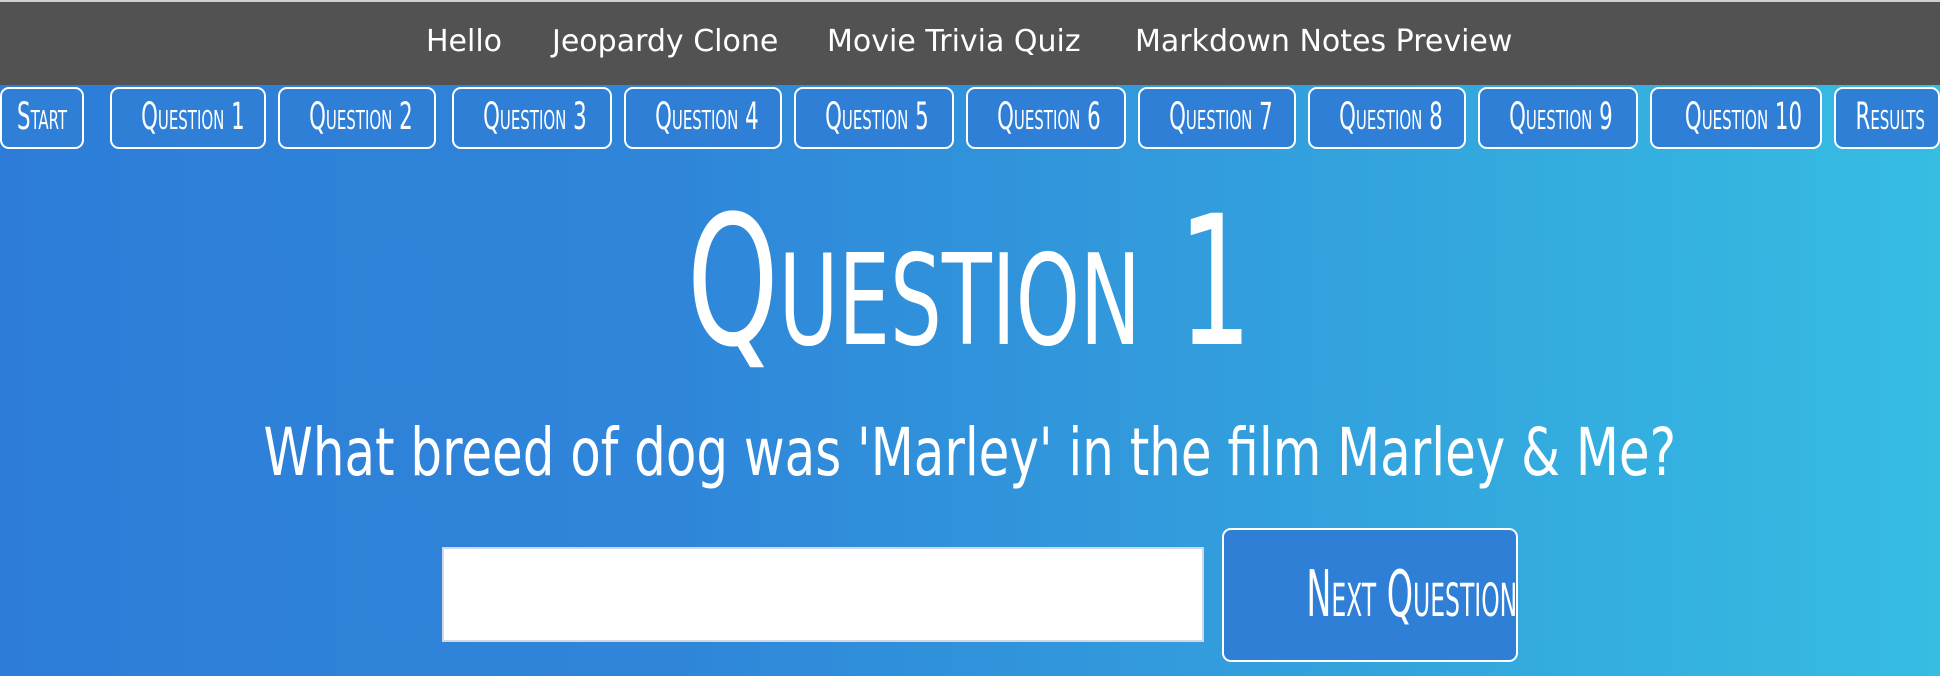 This screenshot has height=676, width=1940. Describe the element at coordinates (193, 116) in the screenshot. I see `tab-question-1-label: Question 1` at that location.